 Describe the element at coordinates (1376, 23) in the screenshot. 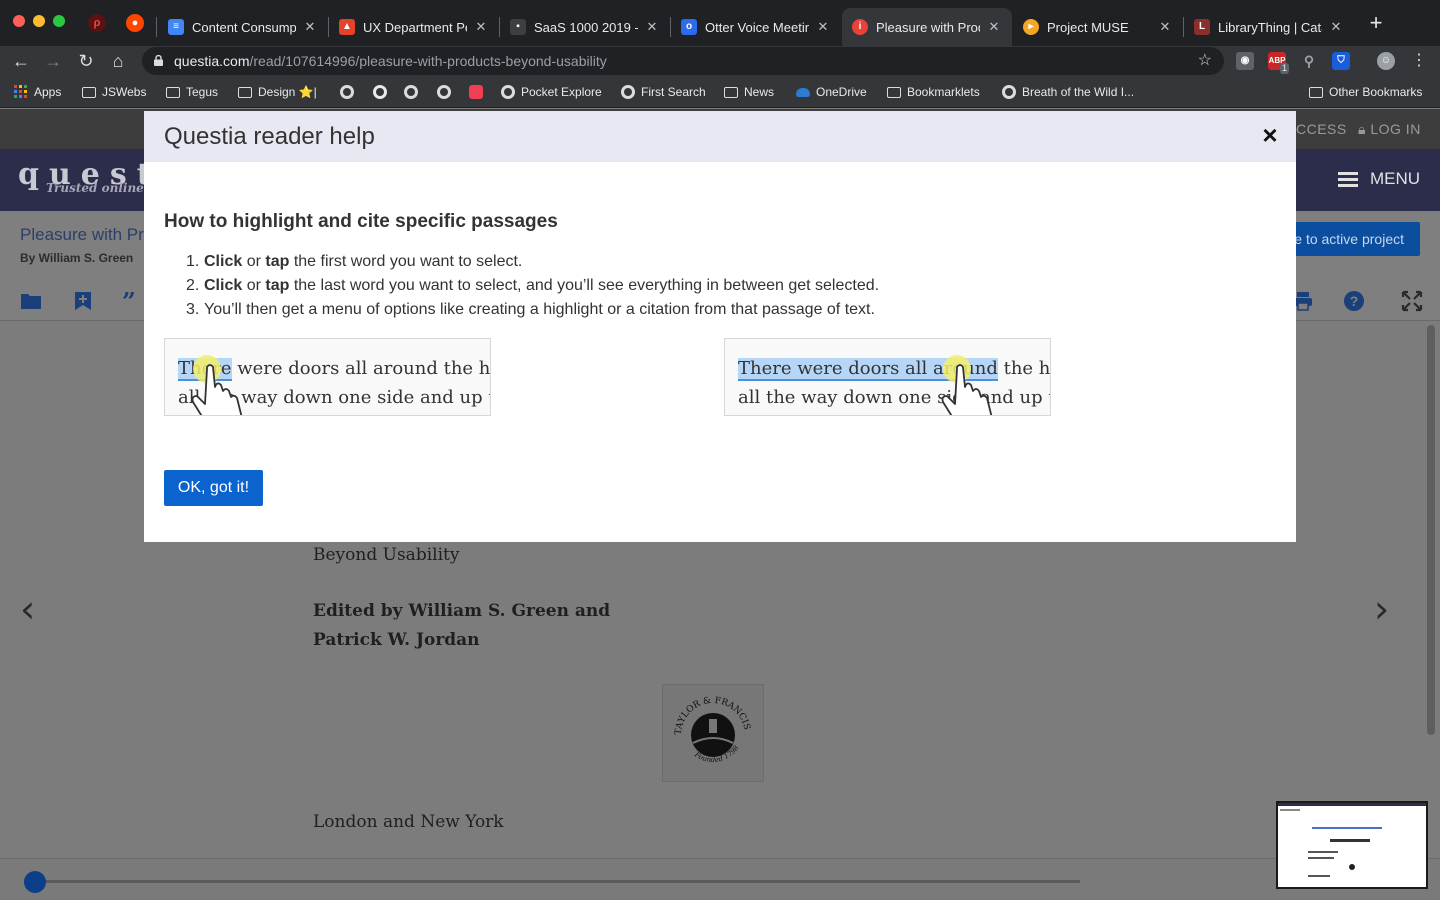

I see `new-tab-button: +` at that location.